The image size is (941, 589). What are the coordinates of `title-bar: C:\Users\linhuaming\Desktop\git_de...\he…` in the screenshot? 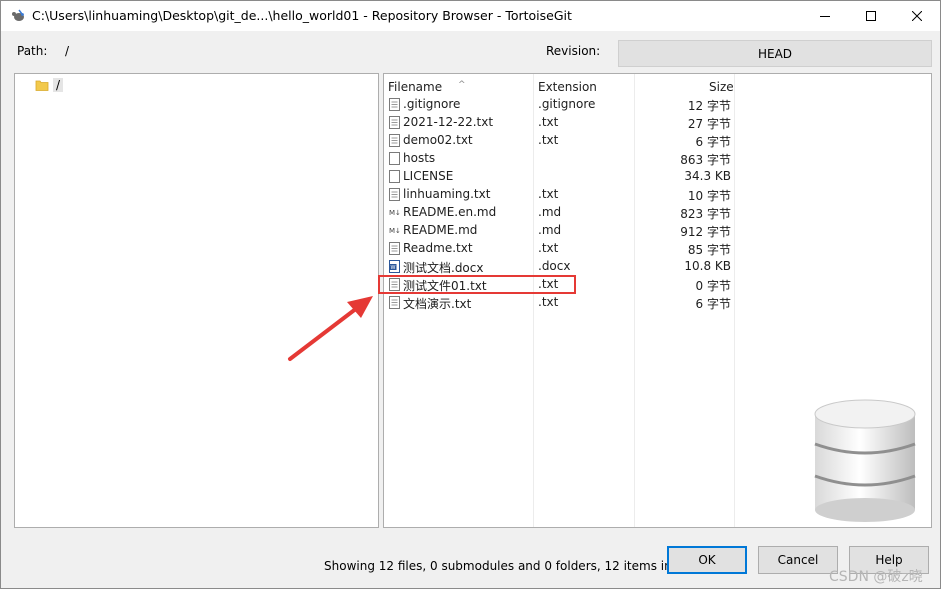 It's located at (470, 16).